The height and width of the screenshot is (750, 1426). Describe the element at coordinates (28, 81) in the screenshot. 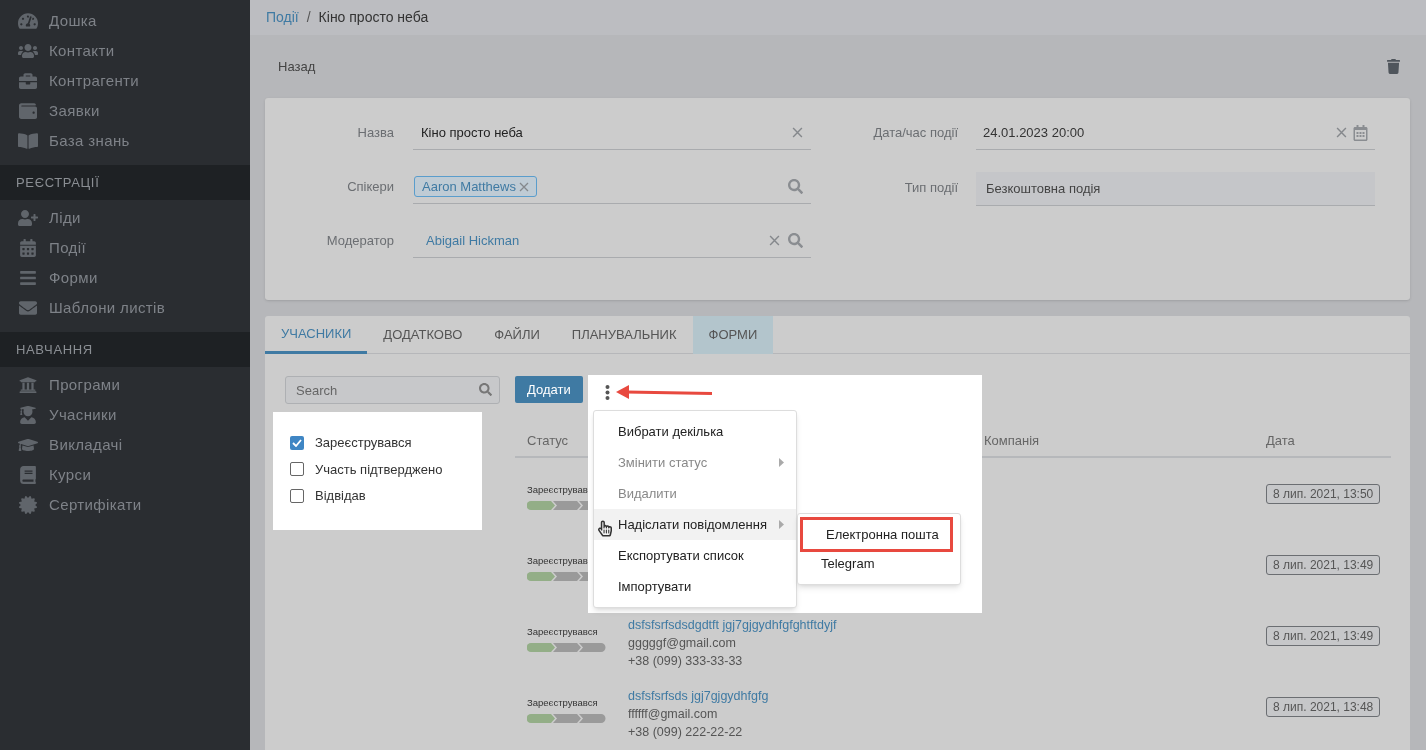

I see `briefcase-icon` at that location.